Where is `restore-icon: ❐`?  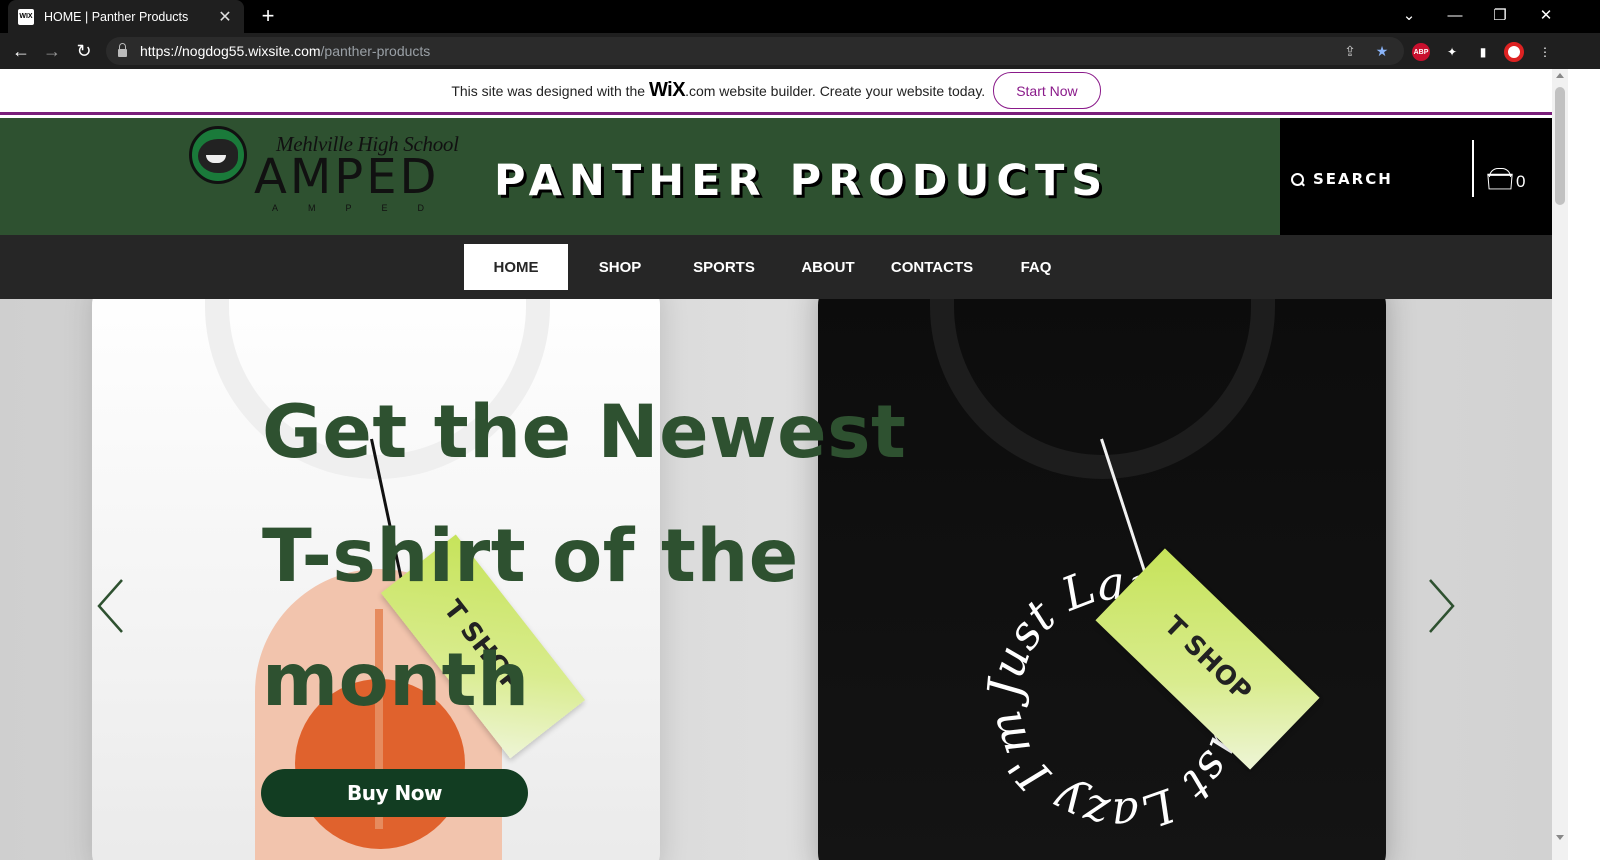 restore-icon: ❐ is located at coordinates (1500, 15).